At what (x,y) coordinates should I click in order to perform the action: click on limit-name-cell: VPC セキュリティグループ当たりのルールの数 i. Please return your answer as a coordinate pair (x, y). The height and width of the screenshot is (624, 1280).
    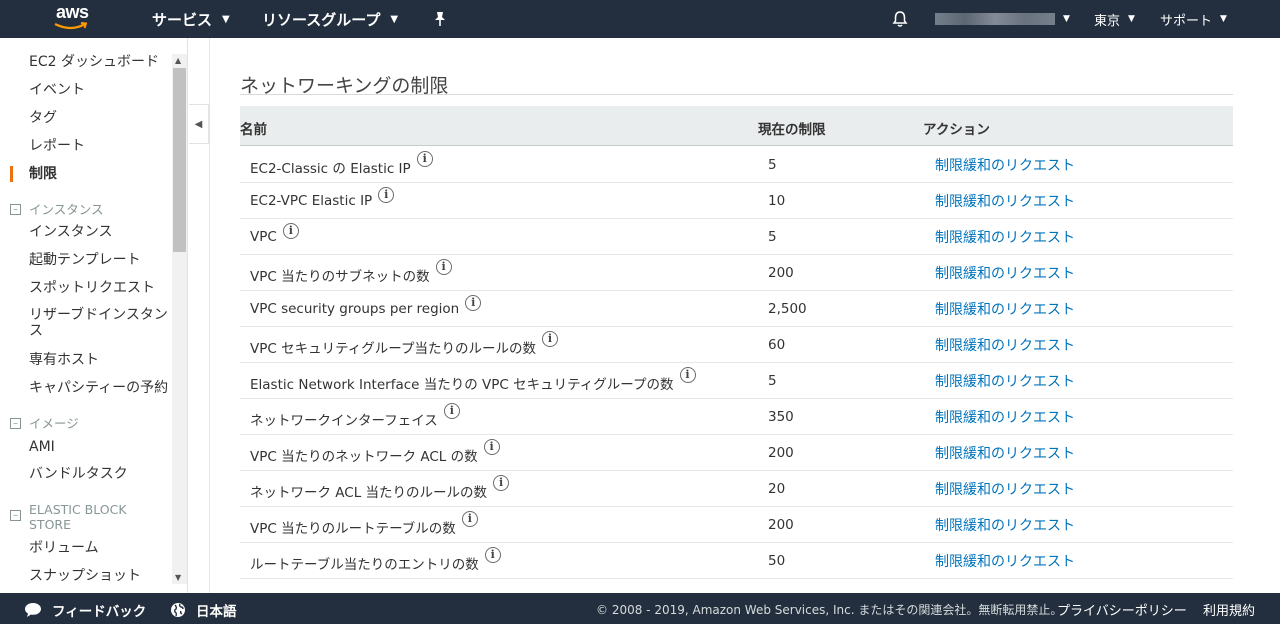
    Looking at the image, I should click on (404, 344).